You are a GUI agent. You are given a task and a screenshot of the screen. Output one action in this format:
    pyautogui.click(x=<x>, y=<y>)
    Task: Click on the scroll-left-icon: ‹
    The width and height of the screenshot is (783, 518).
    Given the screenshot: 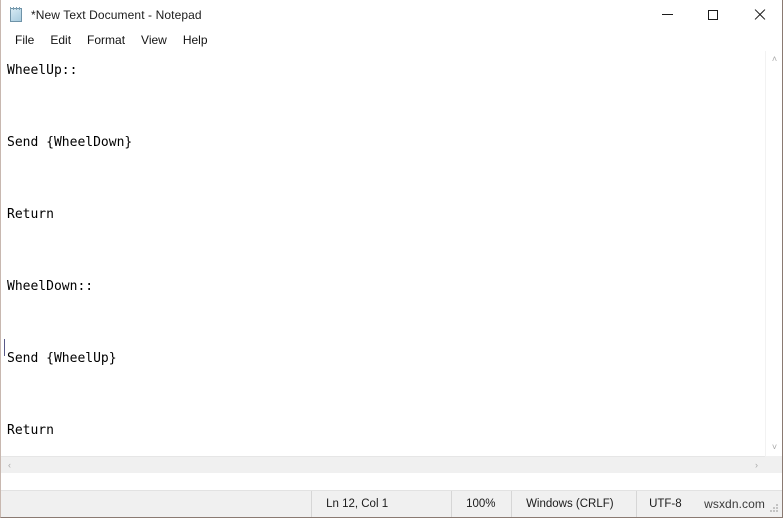 What is the action you would take?
    pyautogui.click(x=9, y=465)
    